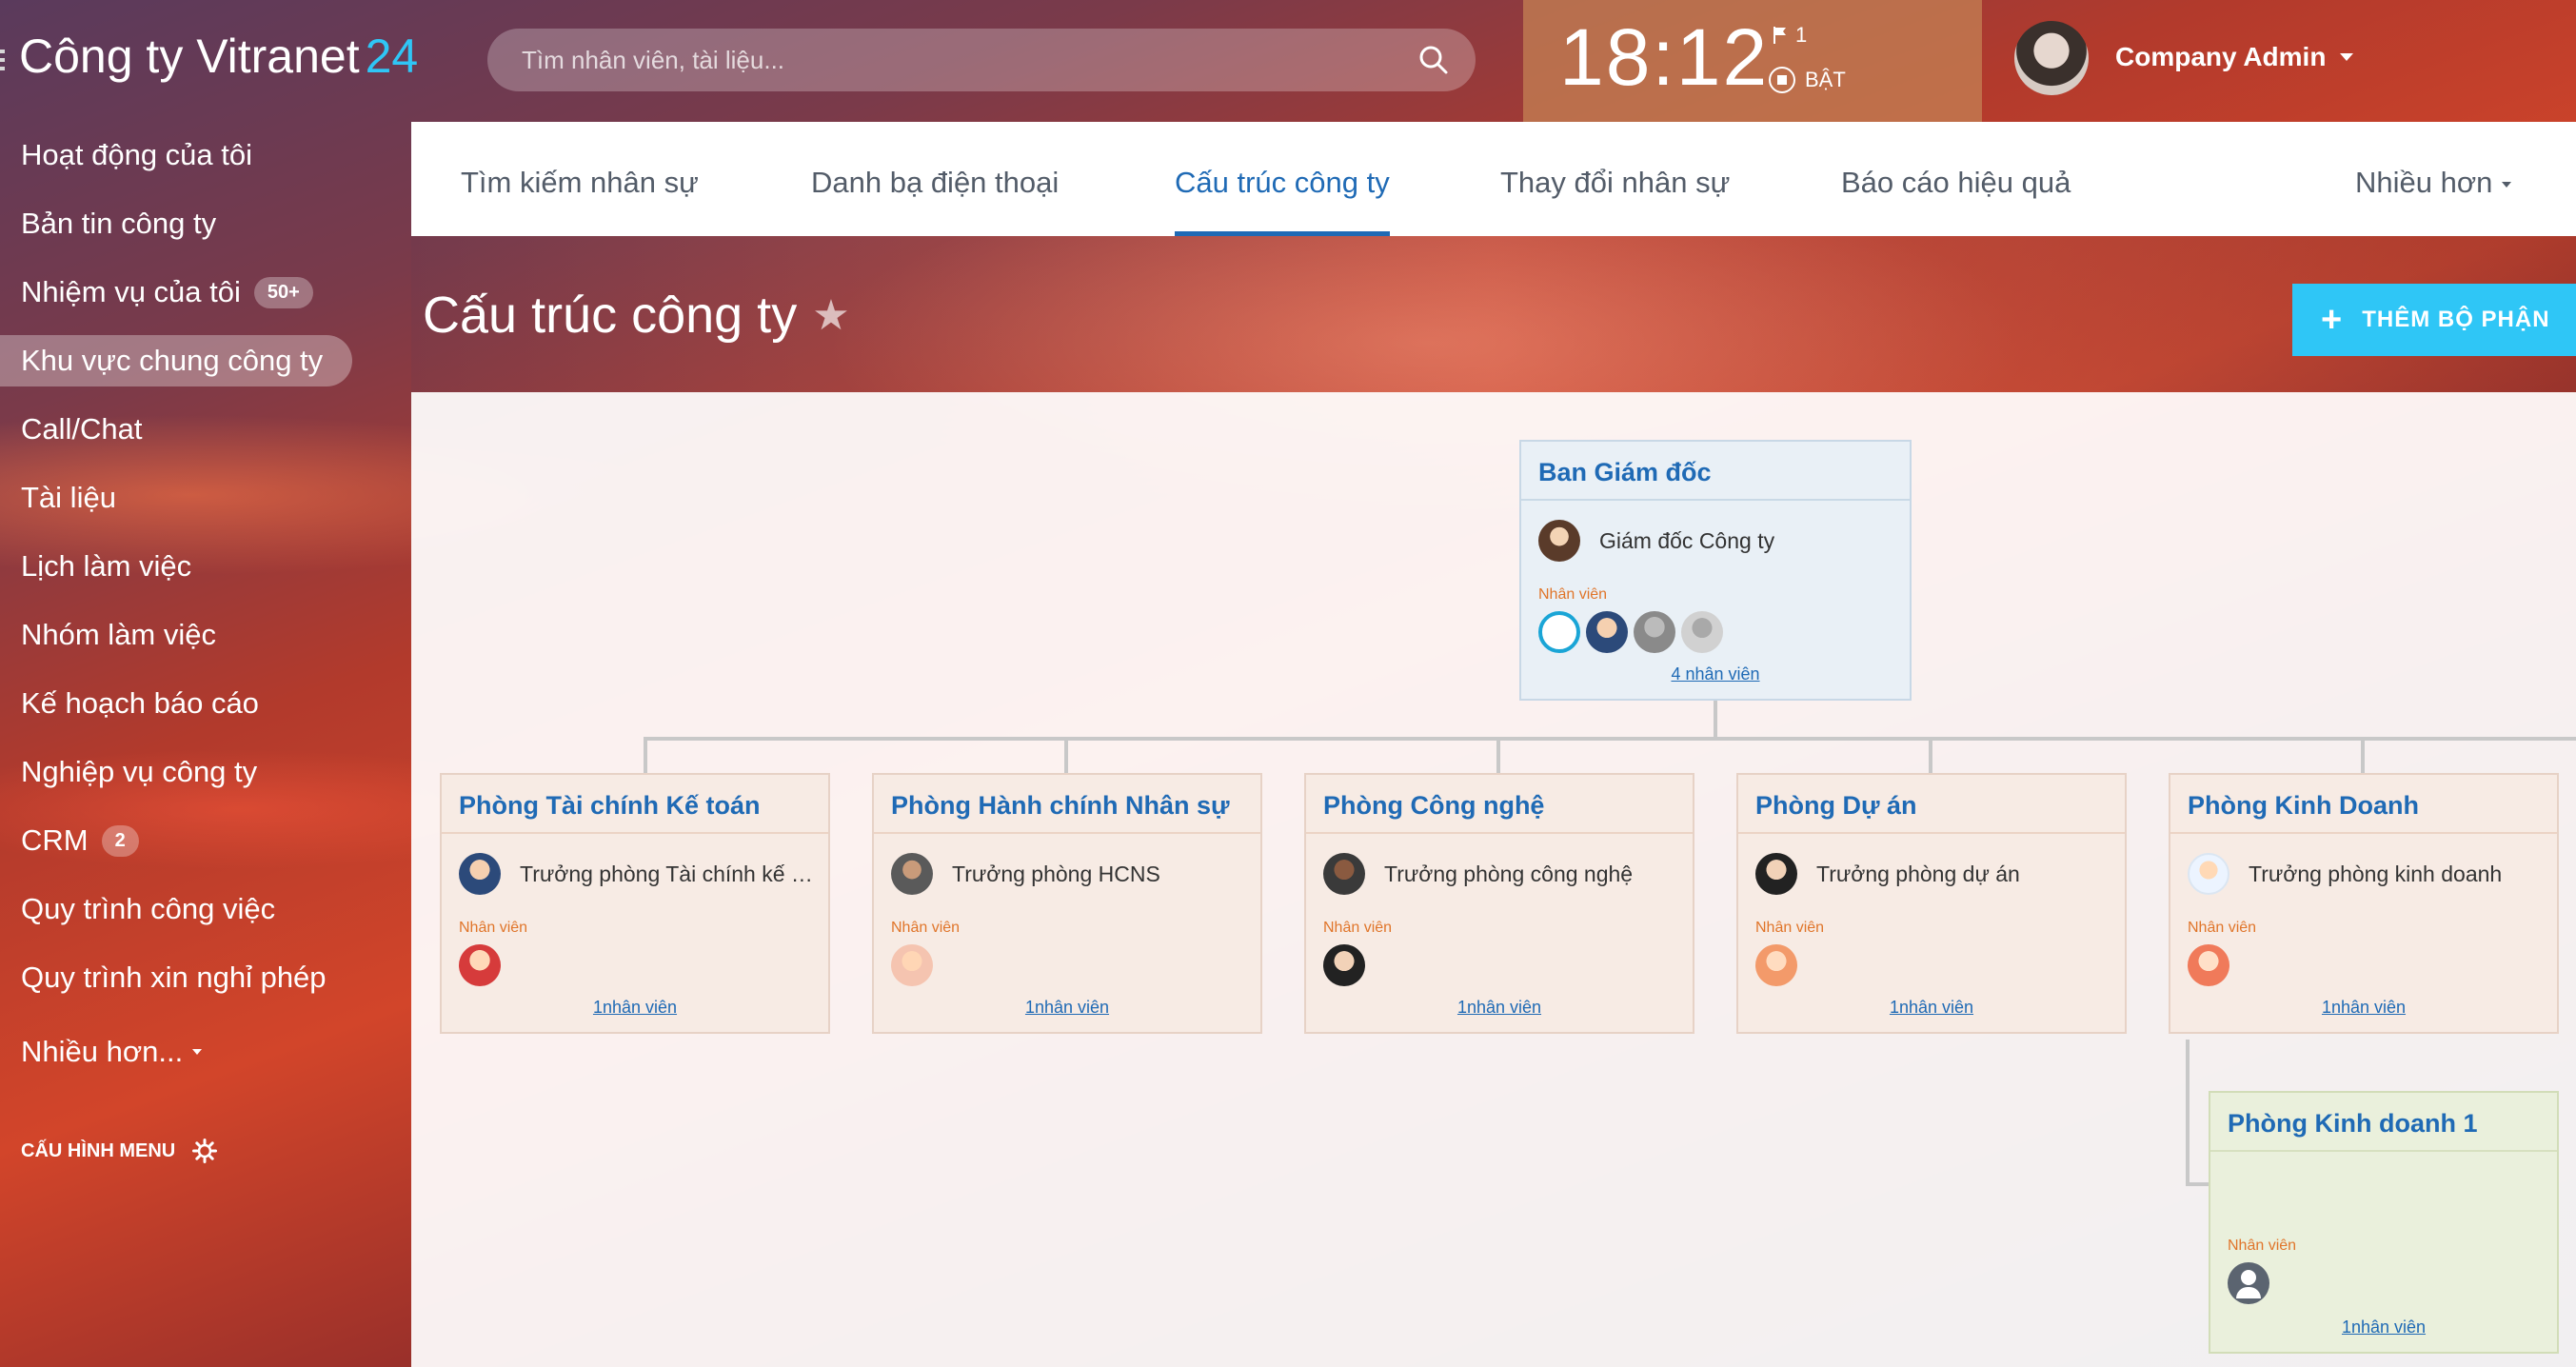 The image size is (2576, 1367). I want to click on tab-phone-book: Danh bạ điện thoại, so click(935, 179).